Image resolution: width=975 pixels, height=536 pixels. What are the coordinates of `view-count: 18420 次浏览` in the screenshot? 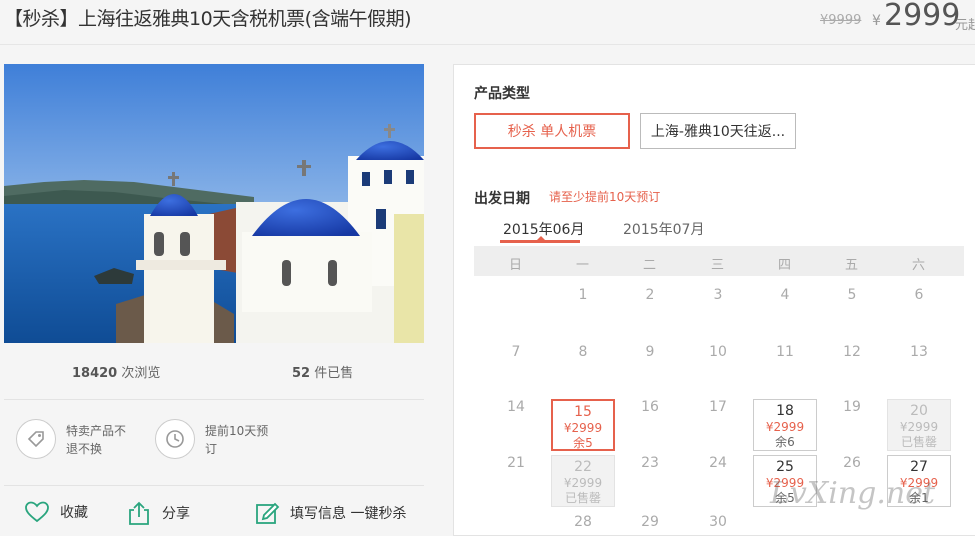 It's located at (116, 371).